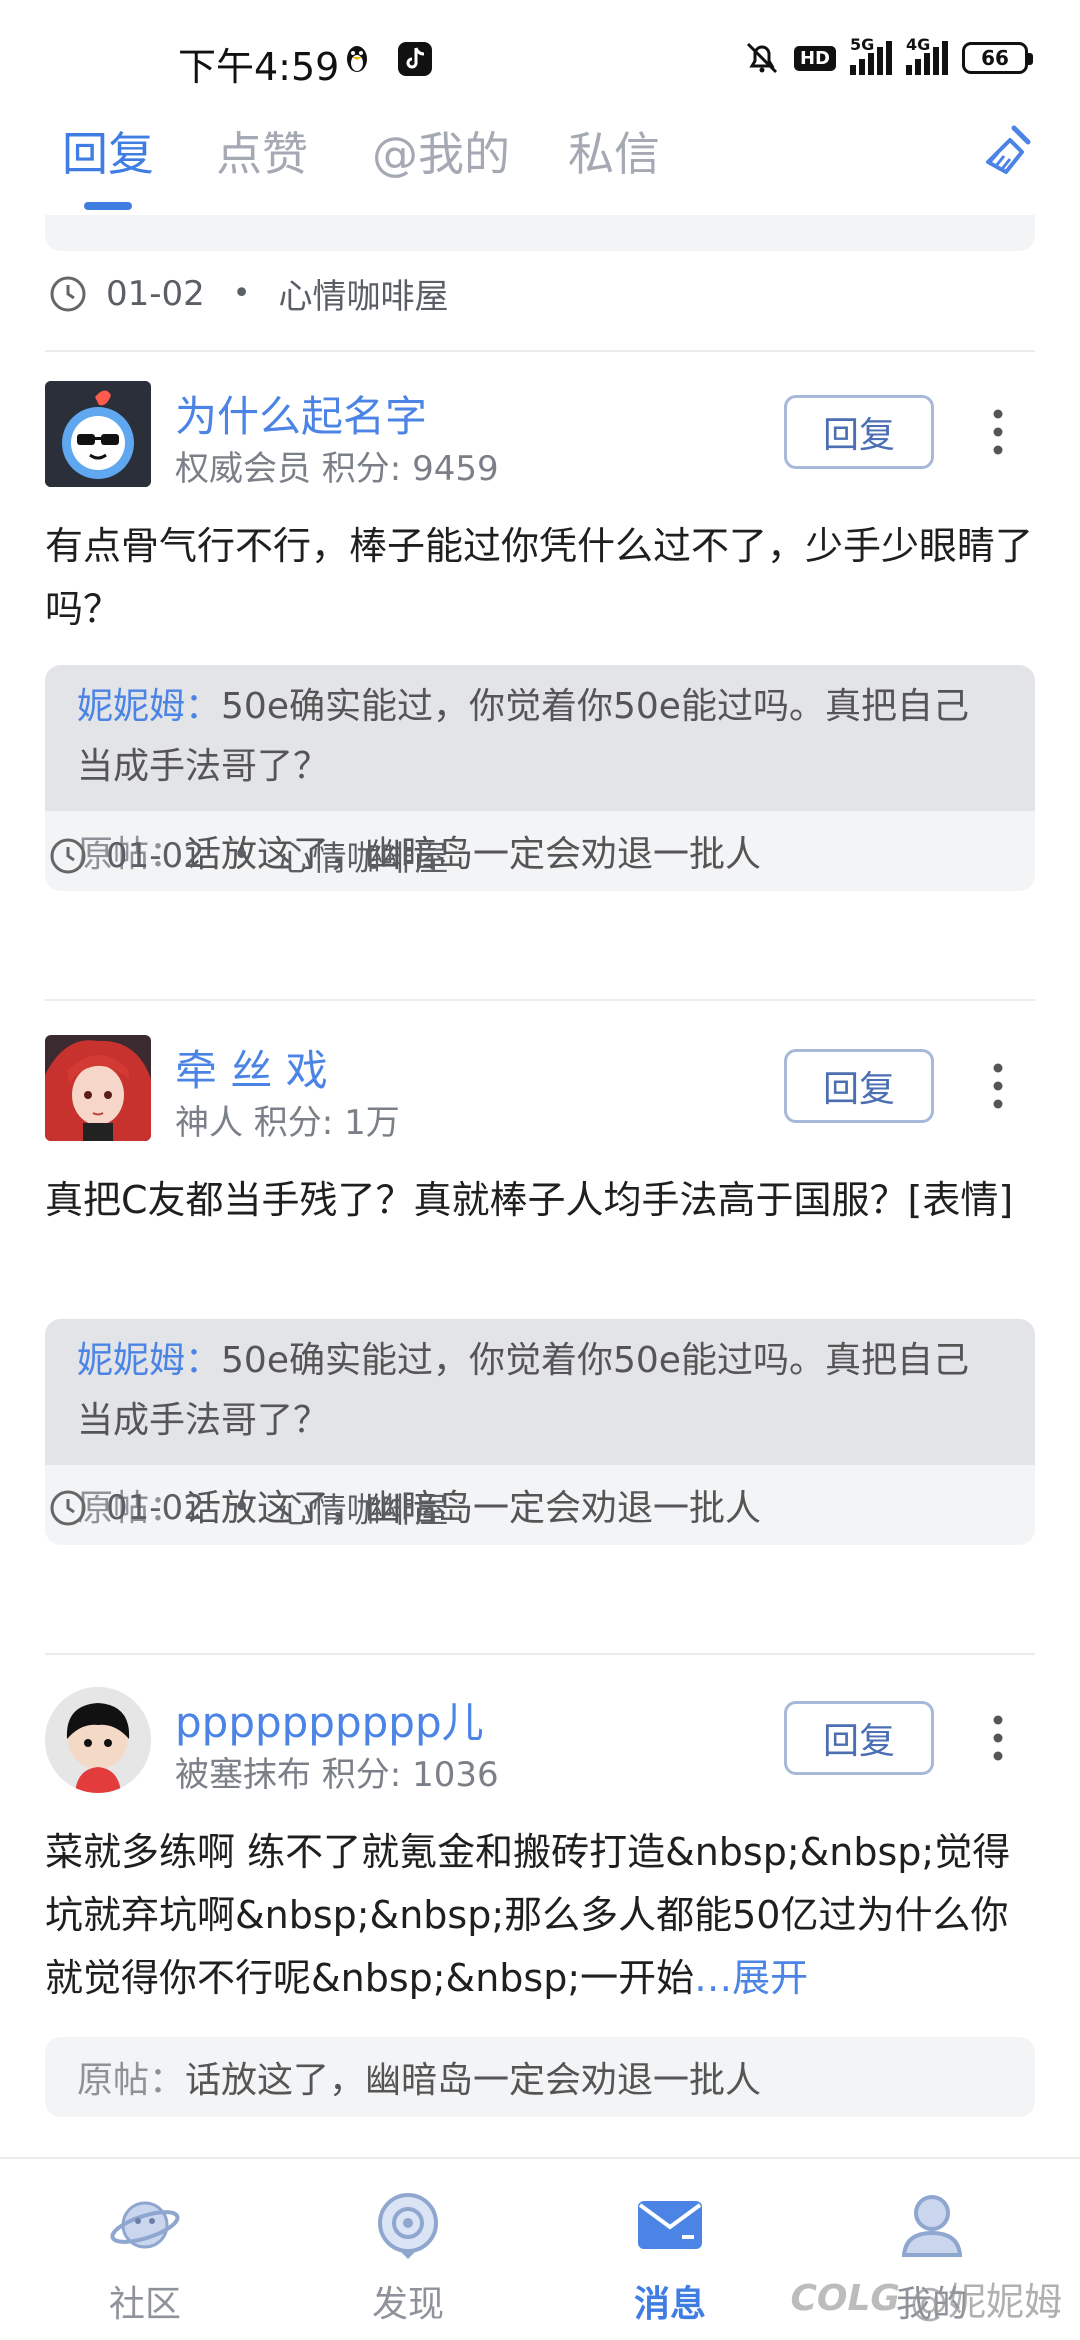  Describe the element at coordinates (262, 151) in the screenshot. I see `tab-likes: 点赞` at that location.